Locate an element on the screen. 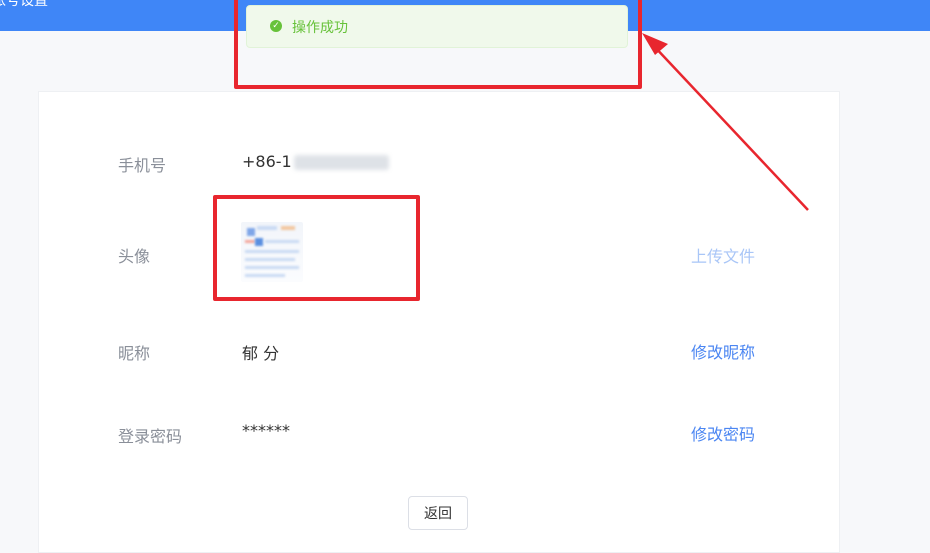  phone-label: 手机号 is located at coordinates (142, 165).